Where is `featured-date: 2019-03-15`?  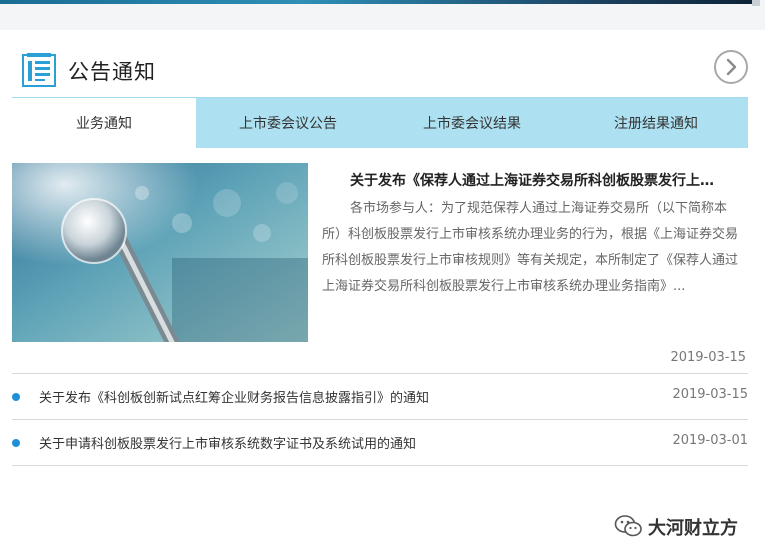 featured-date: 2019-03-15 is located at coordinates (708, 357).